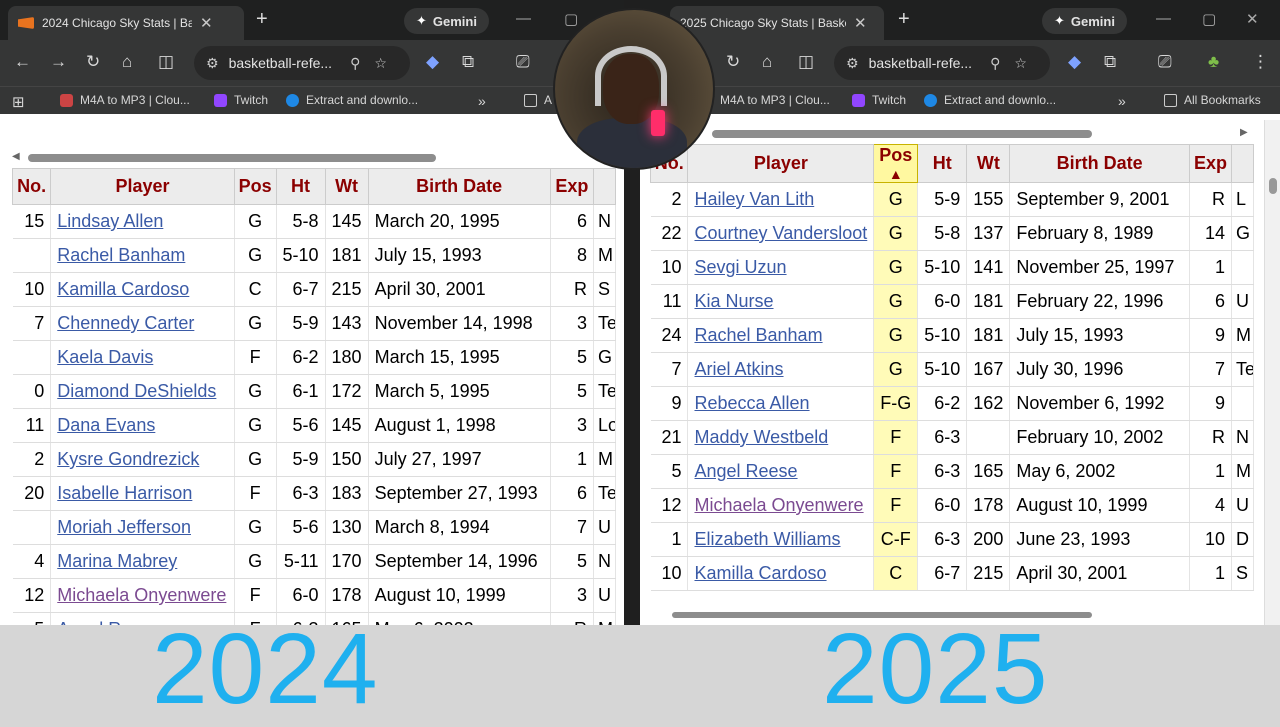  Describe the element at coordinates (530, 100) in the screenshot. I see `folder-icon` at that location.